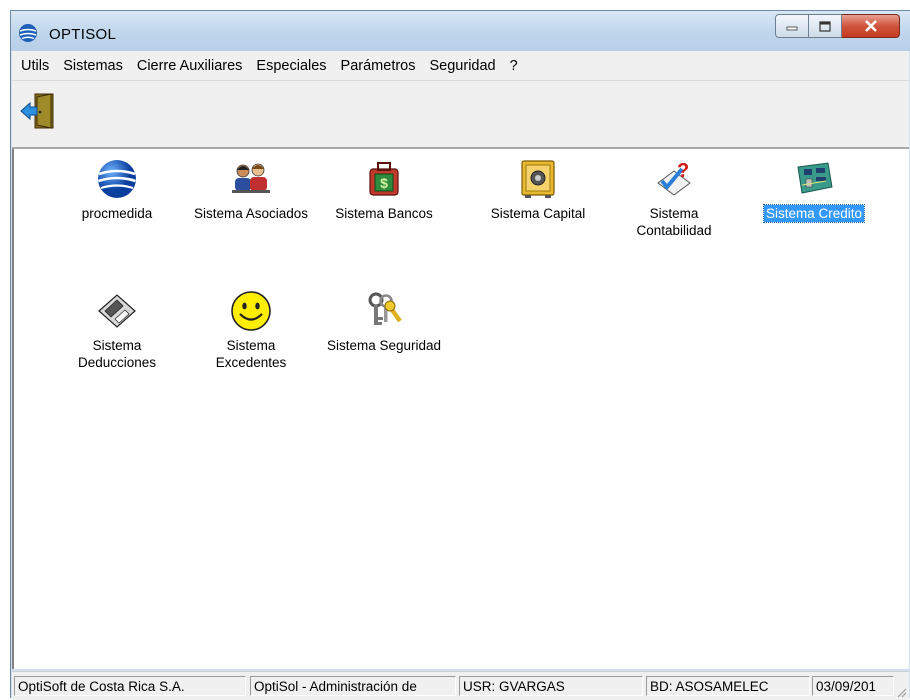 The image size is (910, 700). Describe the element at coordinates (117, 179) in the screenshot. I see `globe-icon` at that location.